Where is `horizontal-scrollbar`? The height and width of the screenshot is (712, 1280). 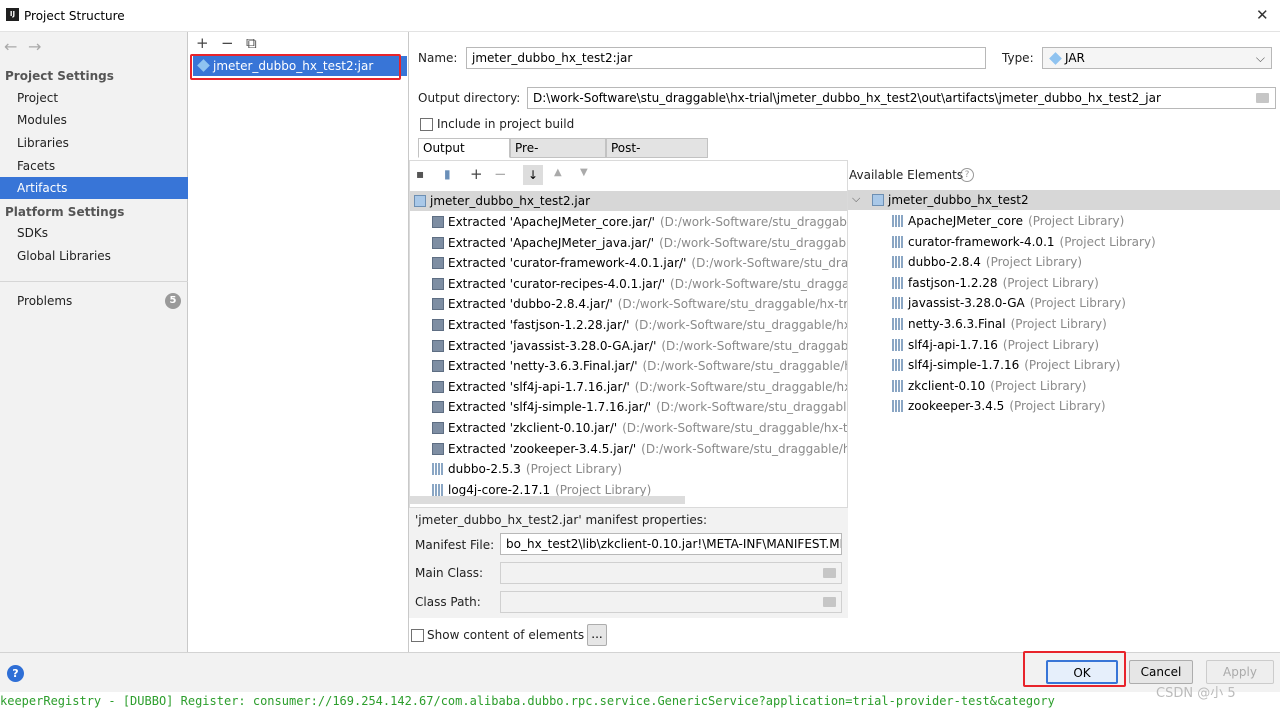
horizontal-scrollbar is located at coordinates (547, 500).